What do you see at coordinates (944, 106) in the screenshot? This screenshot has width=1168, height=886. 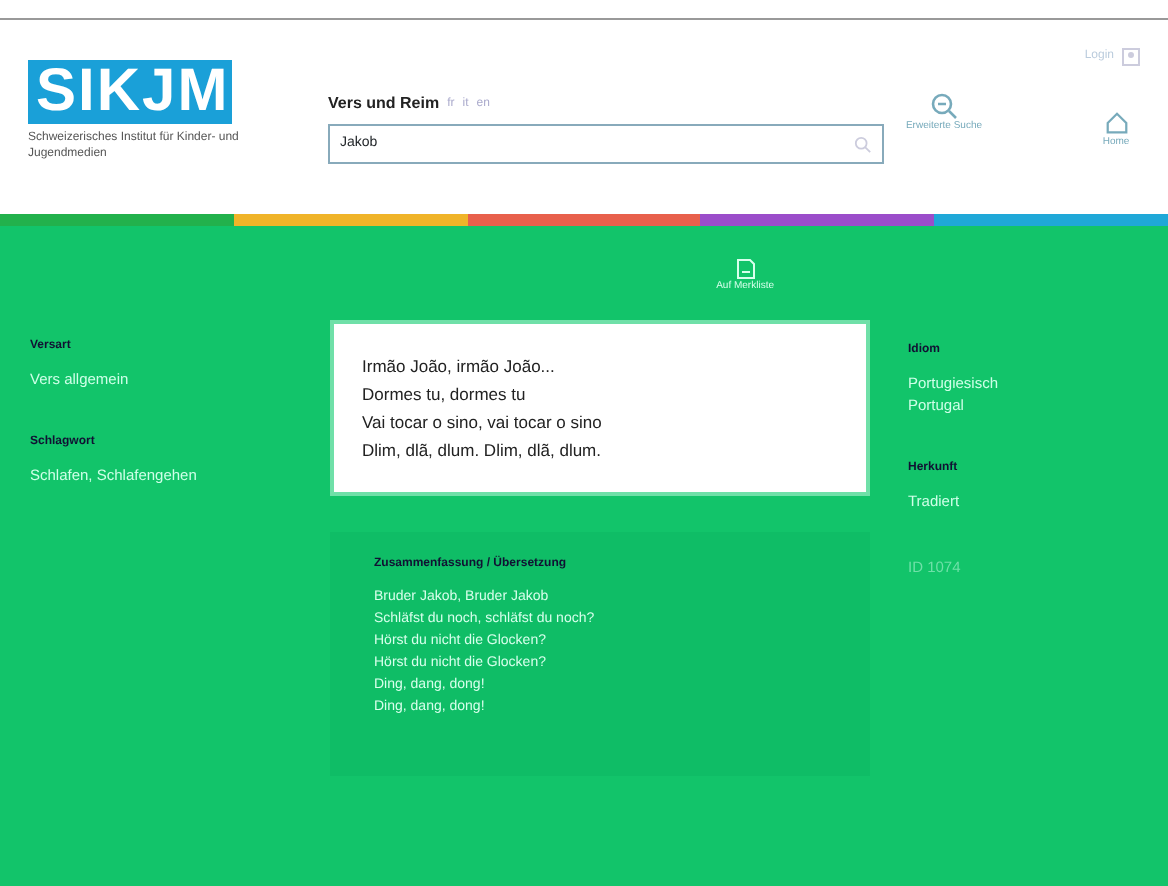 I see `zoom-icon` at bounding box center [944, 106].